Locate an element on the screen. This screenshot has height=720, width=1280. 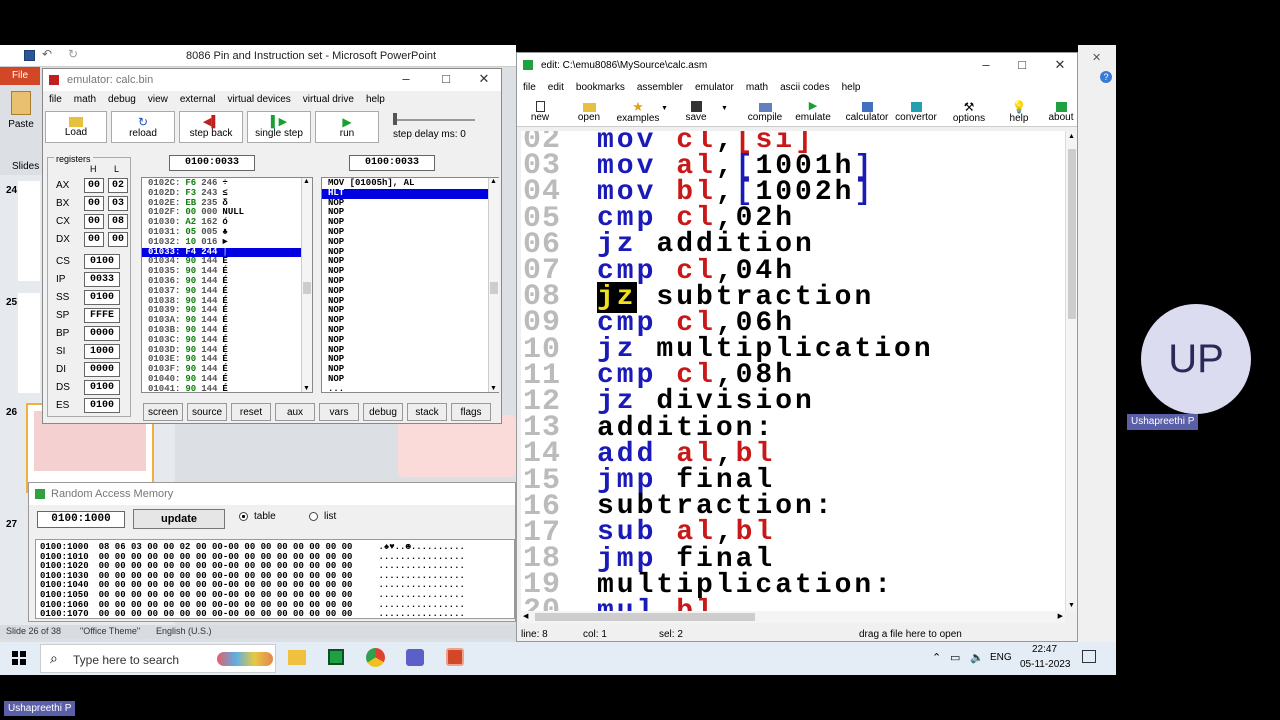
examples-dropdown-icon: ▼ is located at coordinates (664, 108).